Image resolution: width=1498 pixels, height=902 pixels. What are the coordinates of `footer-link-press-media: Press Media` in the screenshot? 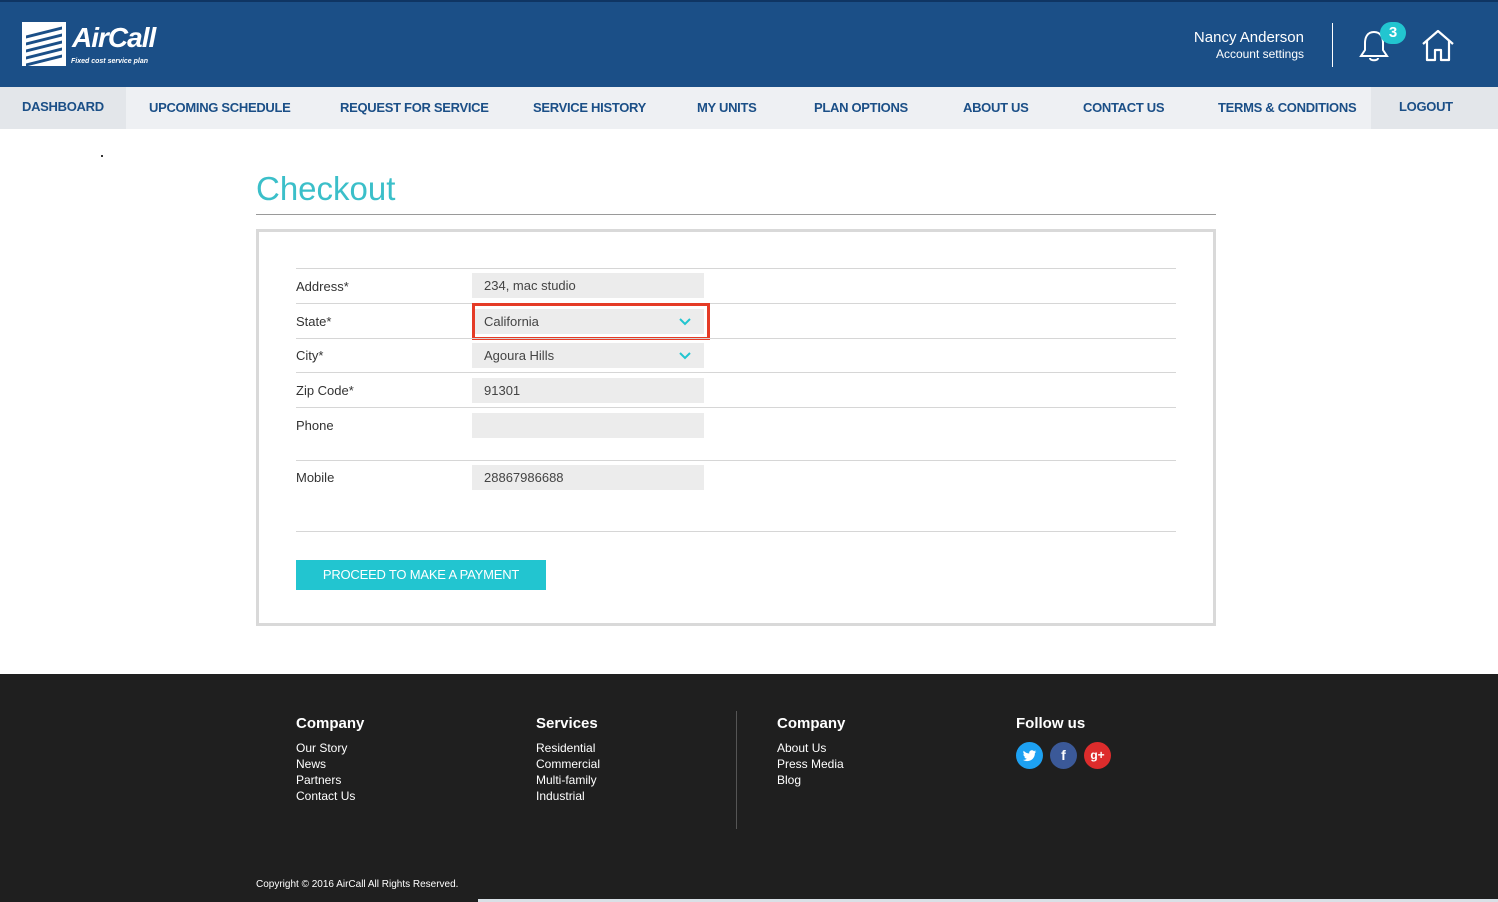 It's located at (810, 764).